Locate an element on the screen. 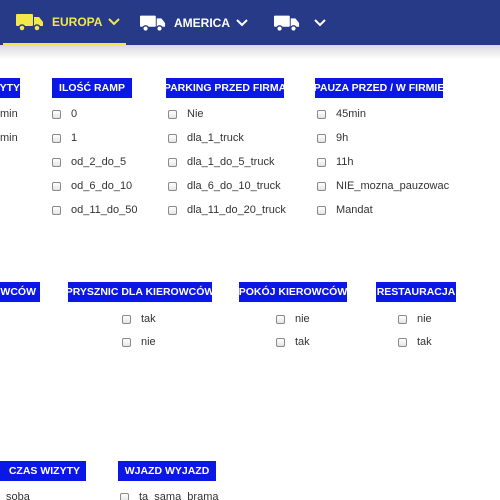 This screenshot has width=500, height=500. option-label: od_6_do_10 is located at coordinates (102, 186).